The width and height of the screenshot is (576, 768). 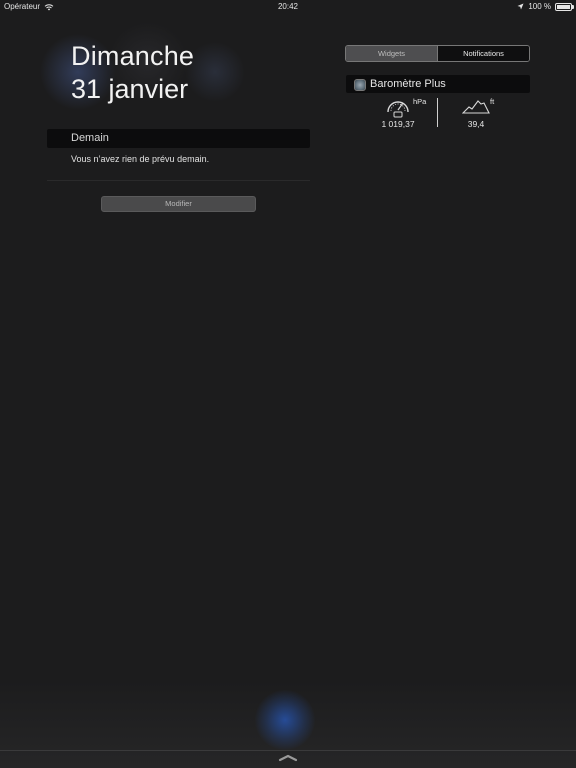 I want to click on pressure-unit: hPa, so click(x=420, y=101).